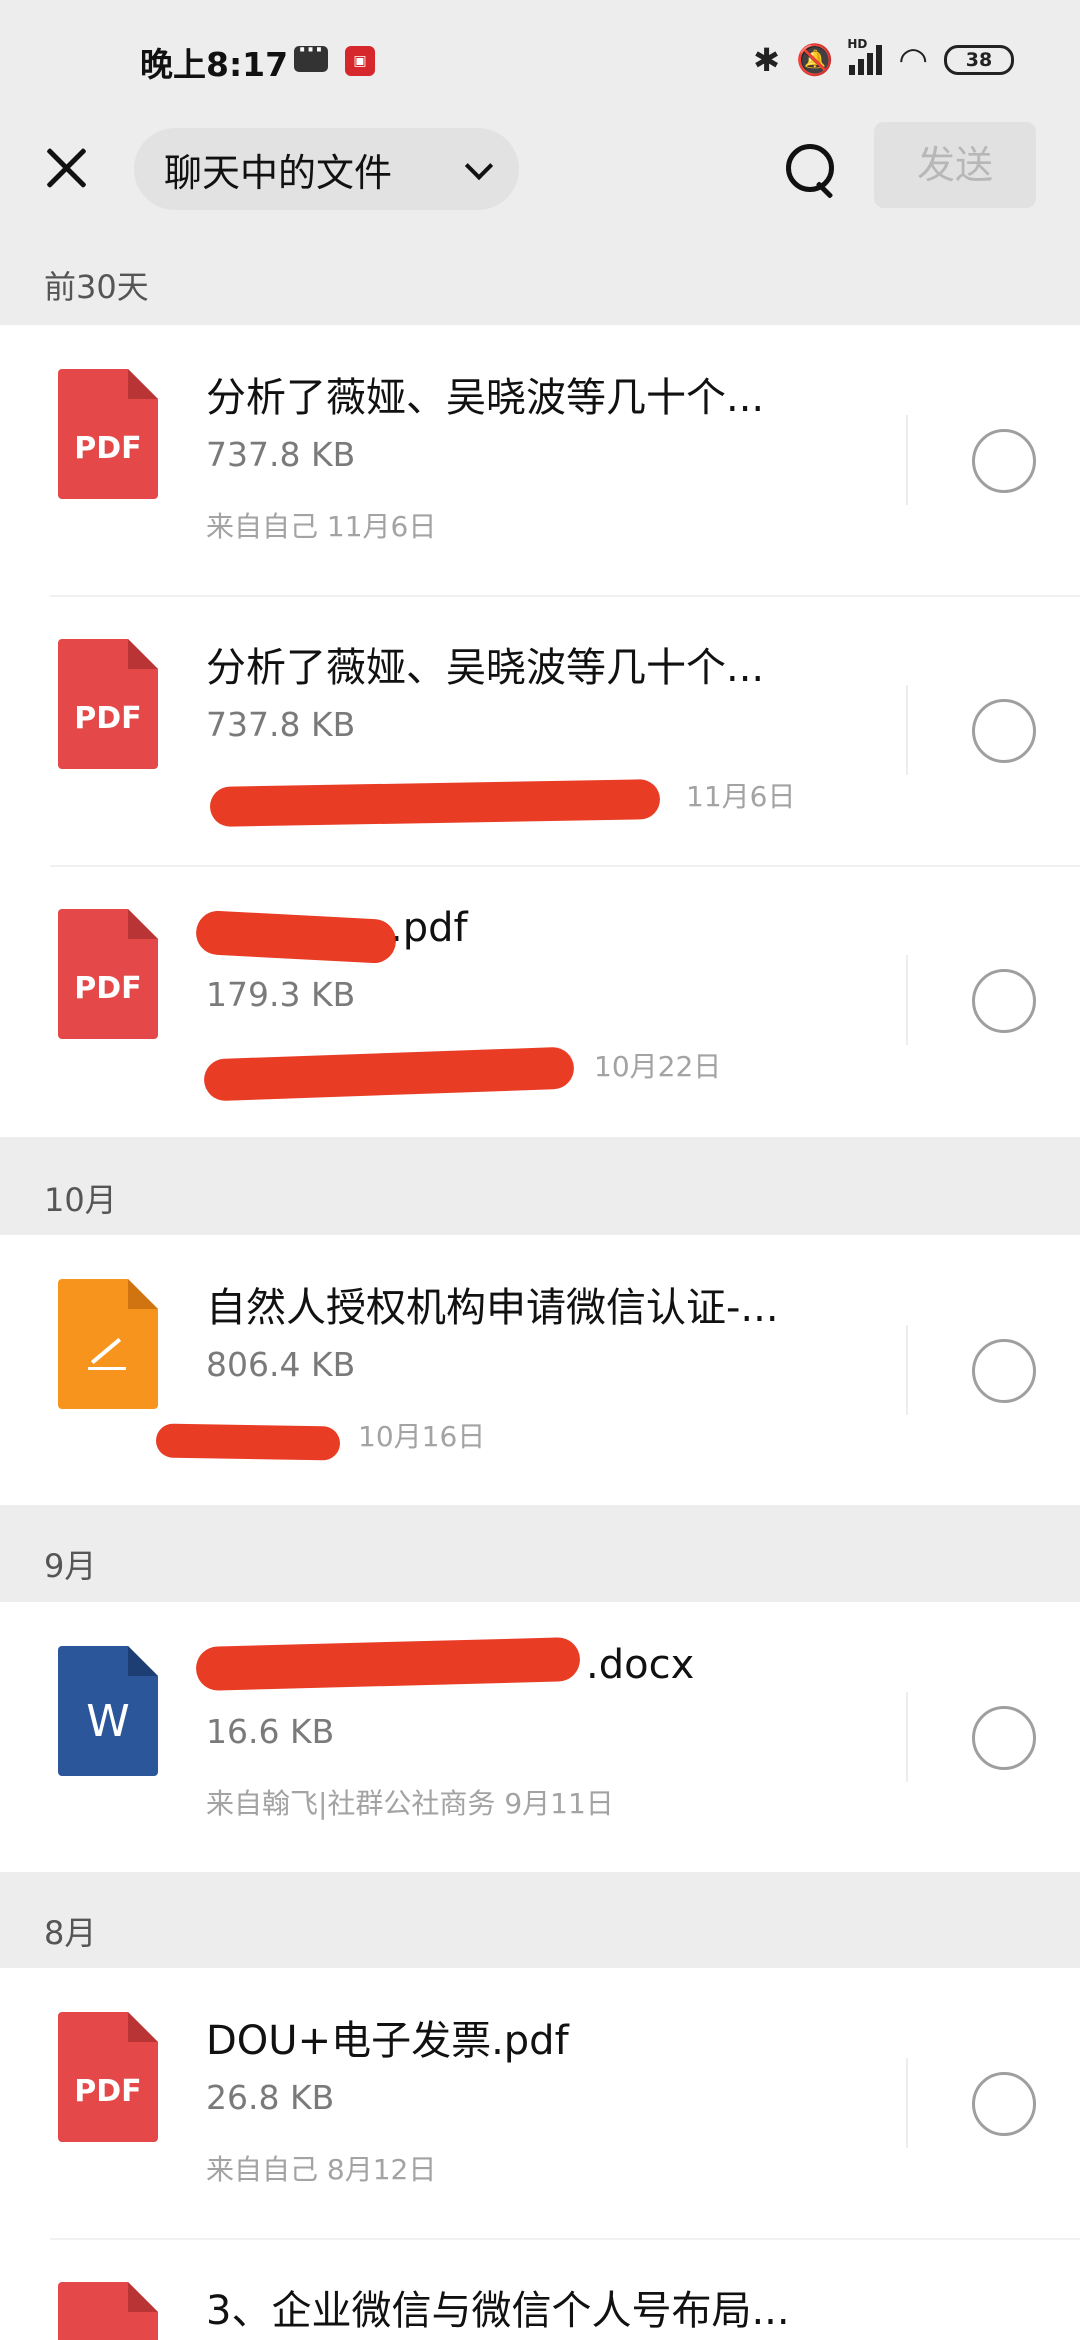 Image resolution: width=1080 pixels, height=2340 pixels. What do you see at coordinates (270, 1731) in the screenshot?
I see `file-size: 16.6 KB` at bounding box center [270, 1731].